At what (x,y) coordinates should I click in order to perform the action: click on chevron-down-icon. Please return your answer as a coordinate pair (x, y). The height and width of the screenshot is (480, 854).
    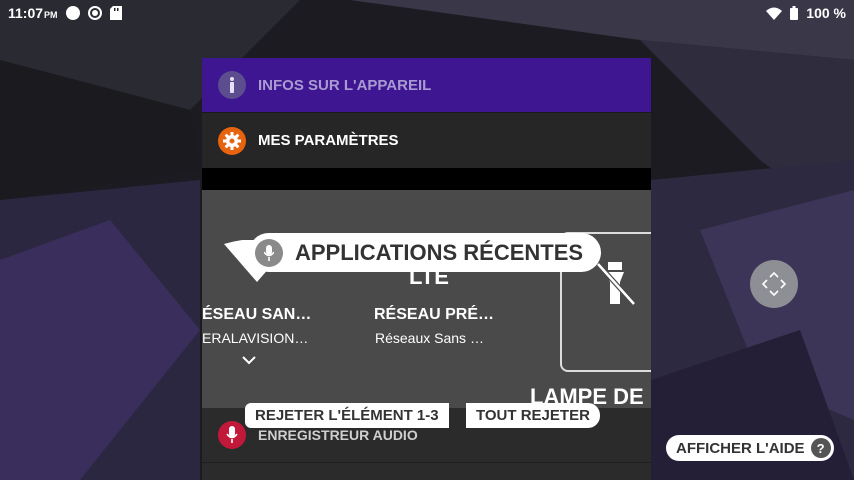
    Looking at the image, I should click on (249, 360).